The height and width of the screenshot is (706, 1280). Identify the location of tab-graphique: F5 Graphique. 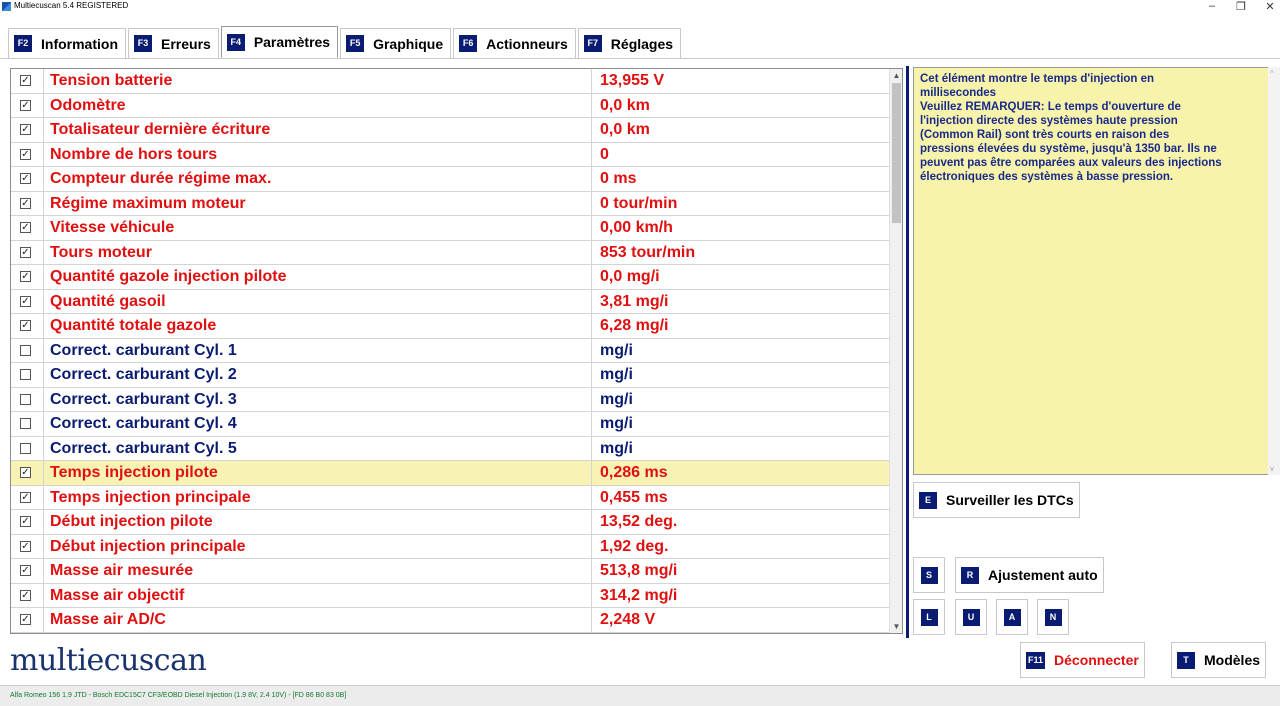
(396, 43).